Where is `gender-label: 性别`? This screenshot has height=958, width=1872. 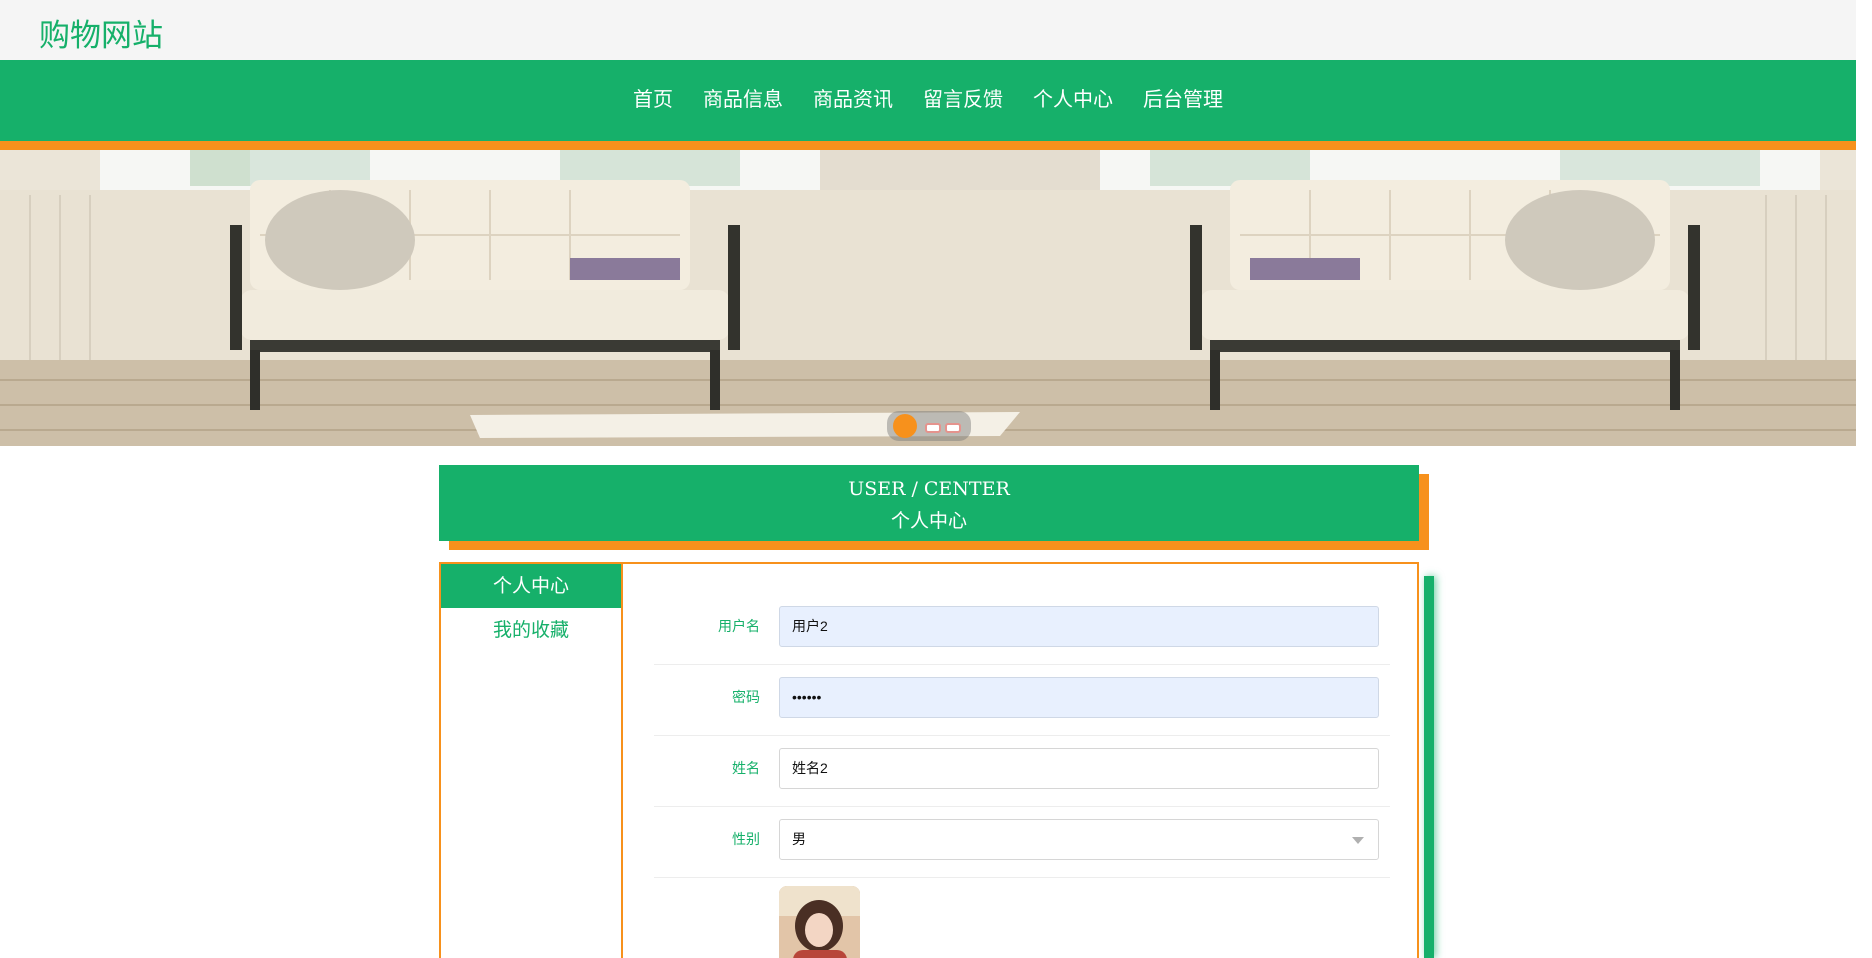
gender-label: 性别 is located at coordinates (746, 840).